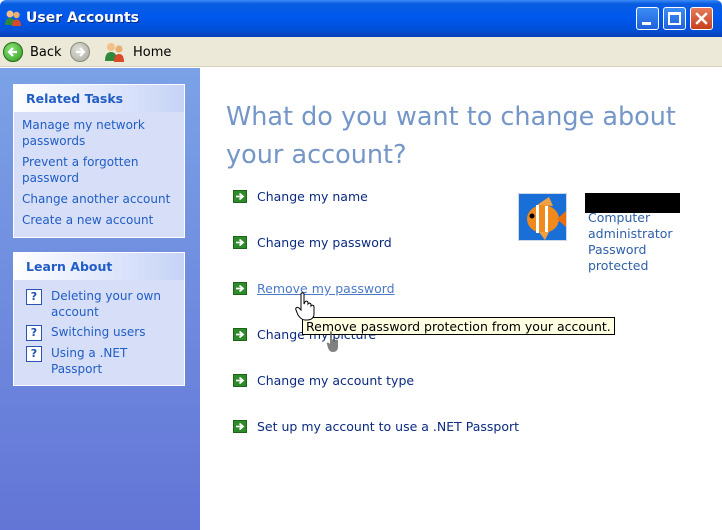 The height and width of the screenshot is (530, 722). I want to click on home-label: Home, so click(152, 52).